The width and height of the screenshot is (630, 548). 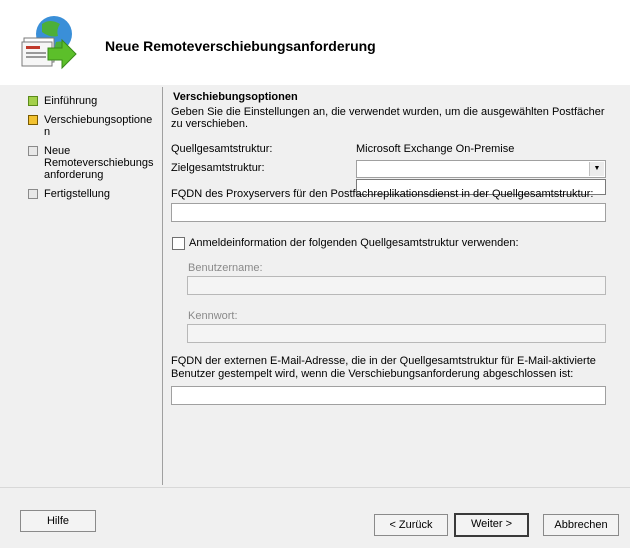 I want to click on step-verschiebungsoptionen: Verschiebungsoptione n, so click(x=93, y=126).